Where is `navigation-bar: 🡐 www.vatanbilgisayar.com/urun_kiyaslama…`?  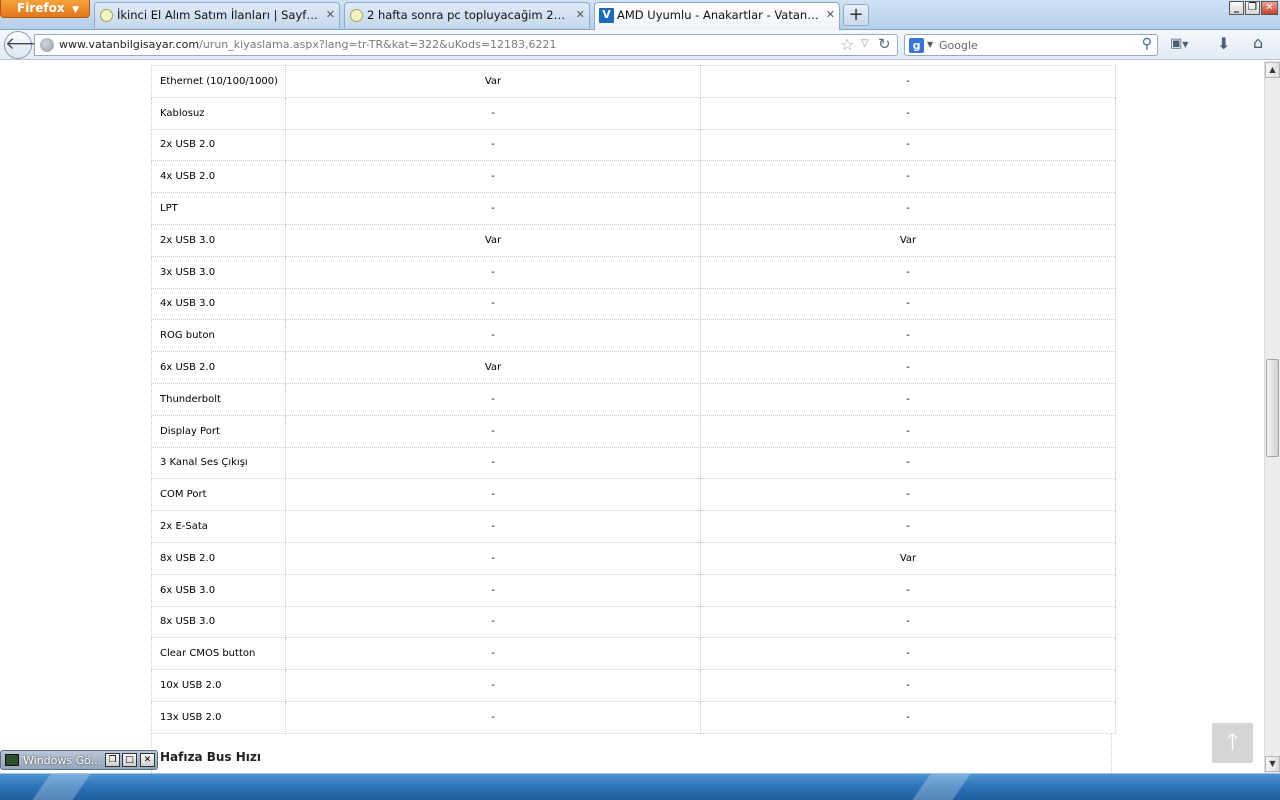 navigation-bar: 🡐 www.vatanbilgisayar.com/urun_kiyaslama… is located at coordinates (640, 45).